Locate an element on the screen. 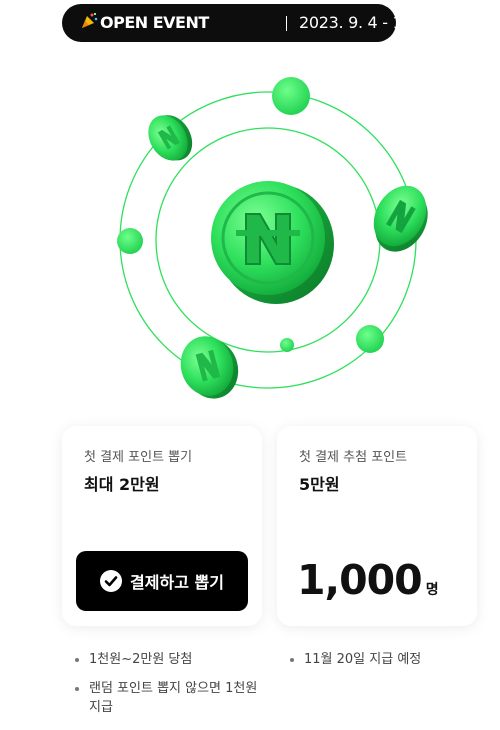 Image resolution: width=500 pixels, height=730 pixels. list-item: 랜덤 포인트 뽑지 않으면 1천원 지급 is located at coordinates (170, 698).